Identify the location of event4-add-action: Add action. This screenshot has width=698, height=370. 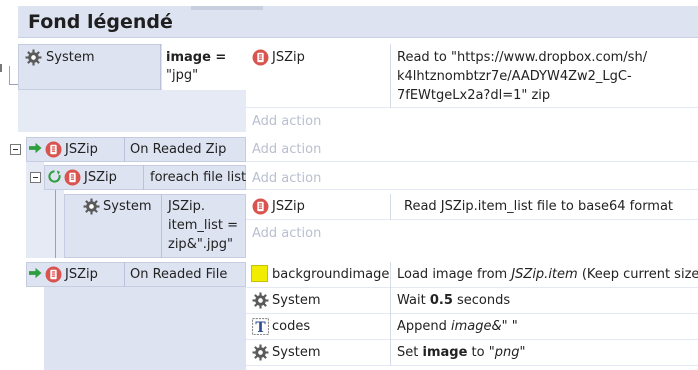
(286, 233).